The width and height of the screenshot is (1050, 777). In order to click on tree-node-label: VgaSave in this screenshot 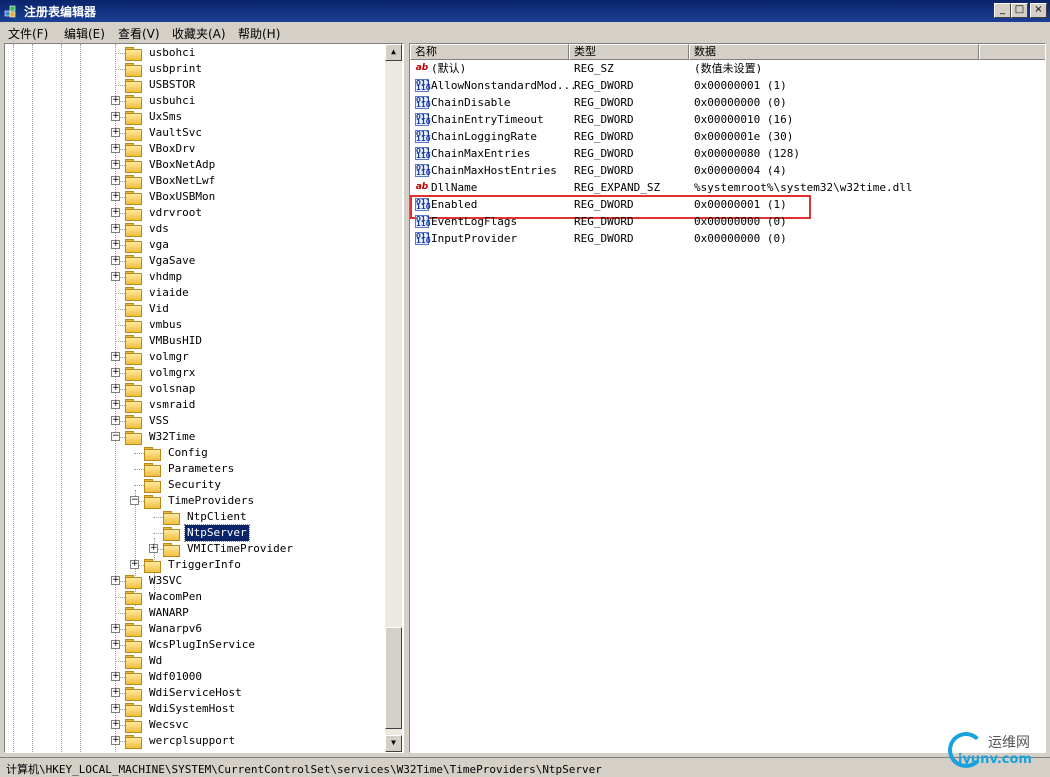, I will do `click(172, 261)`.